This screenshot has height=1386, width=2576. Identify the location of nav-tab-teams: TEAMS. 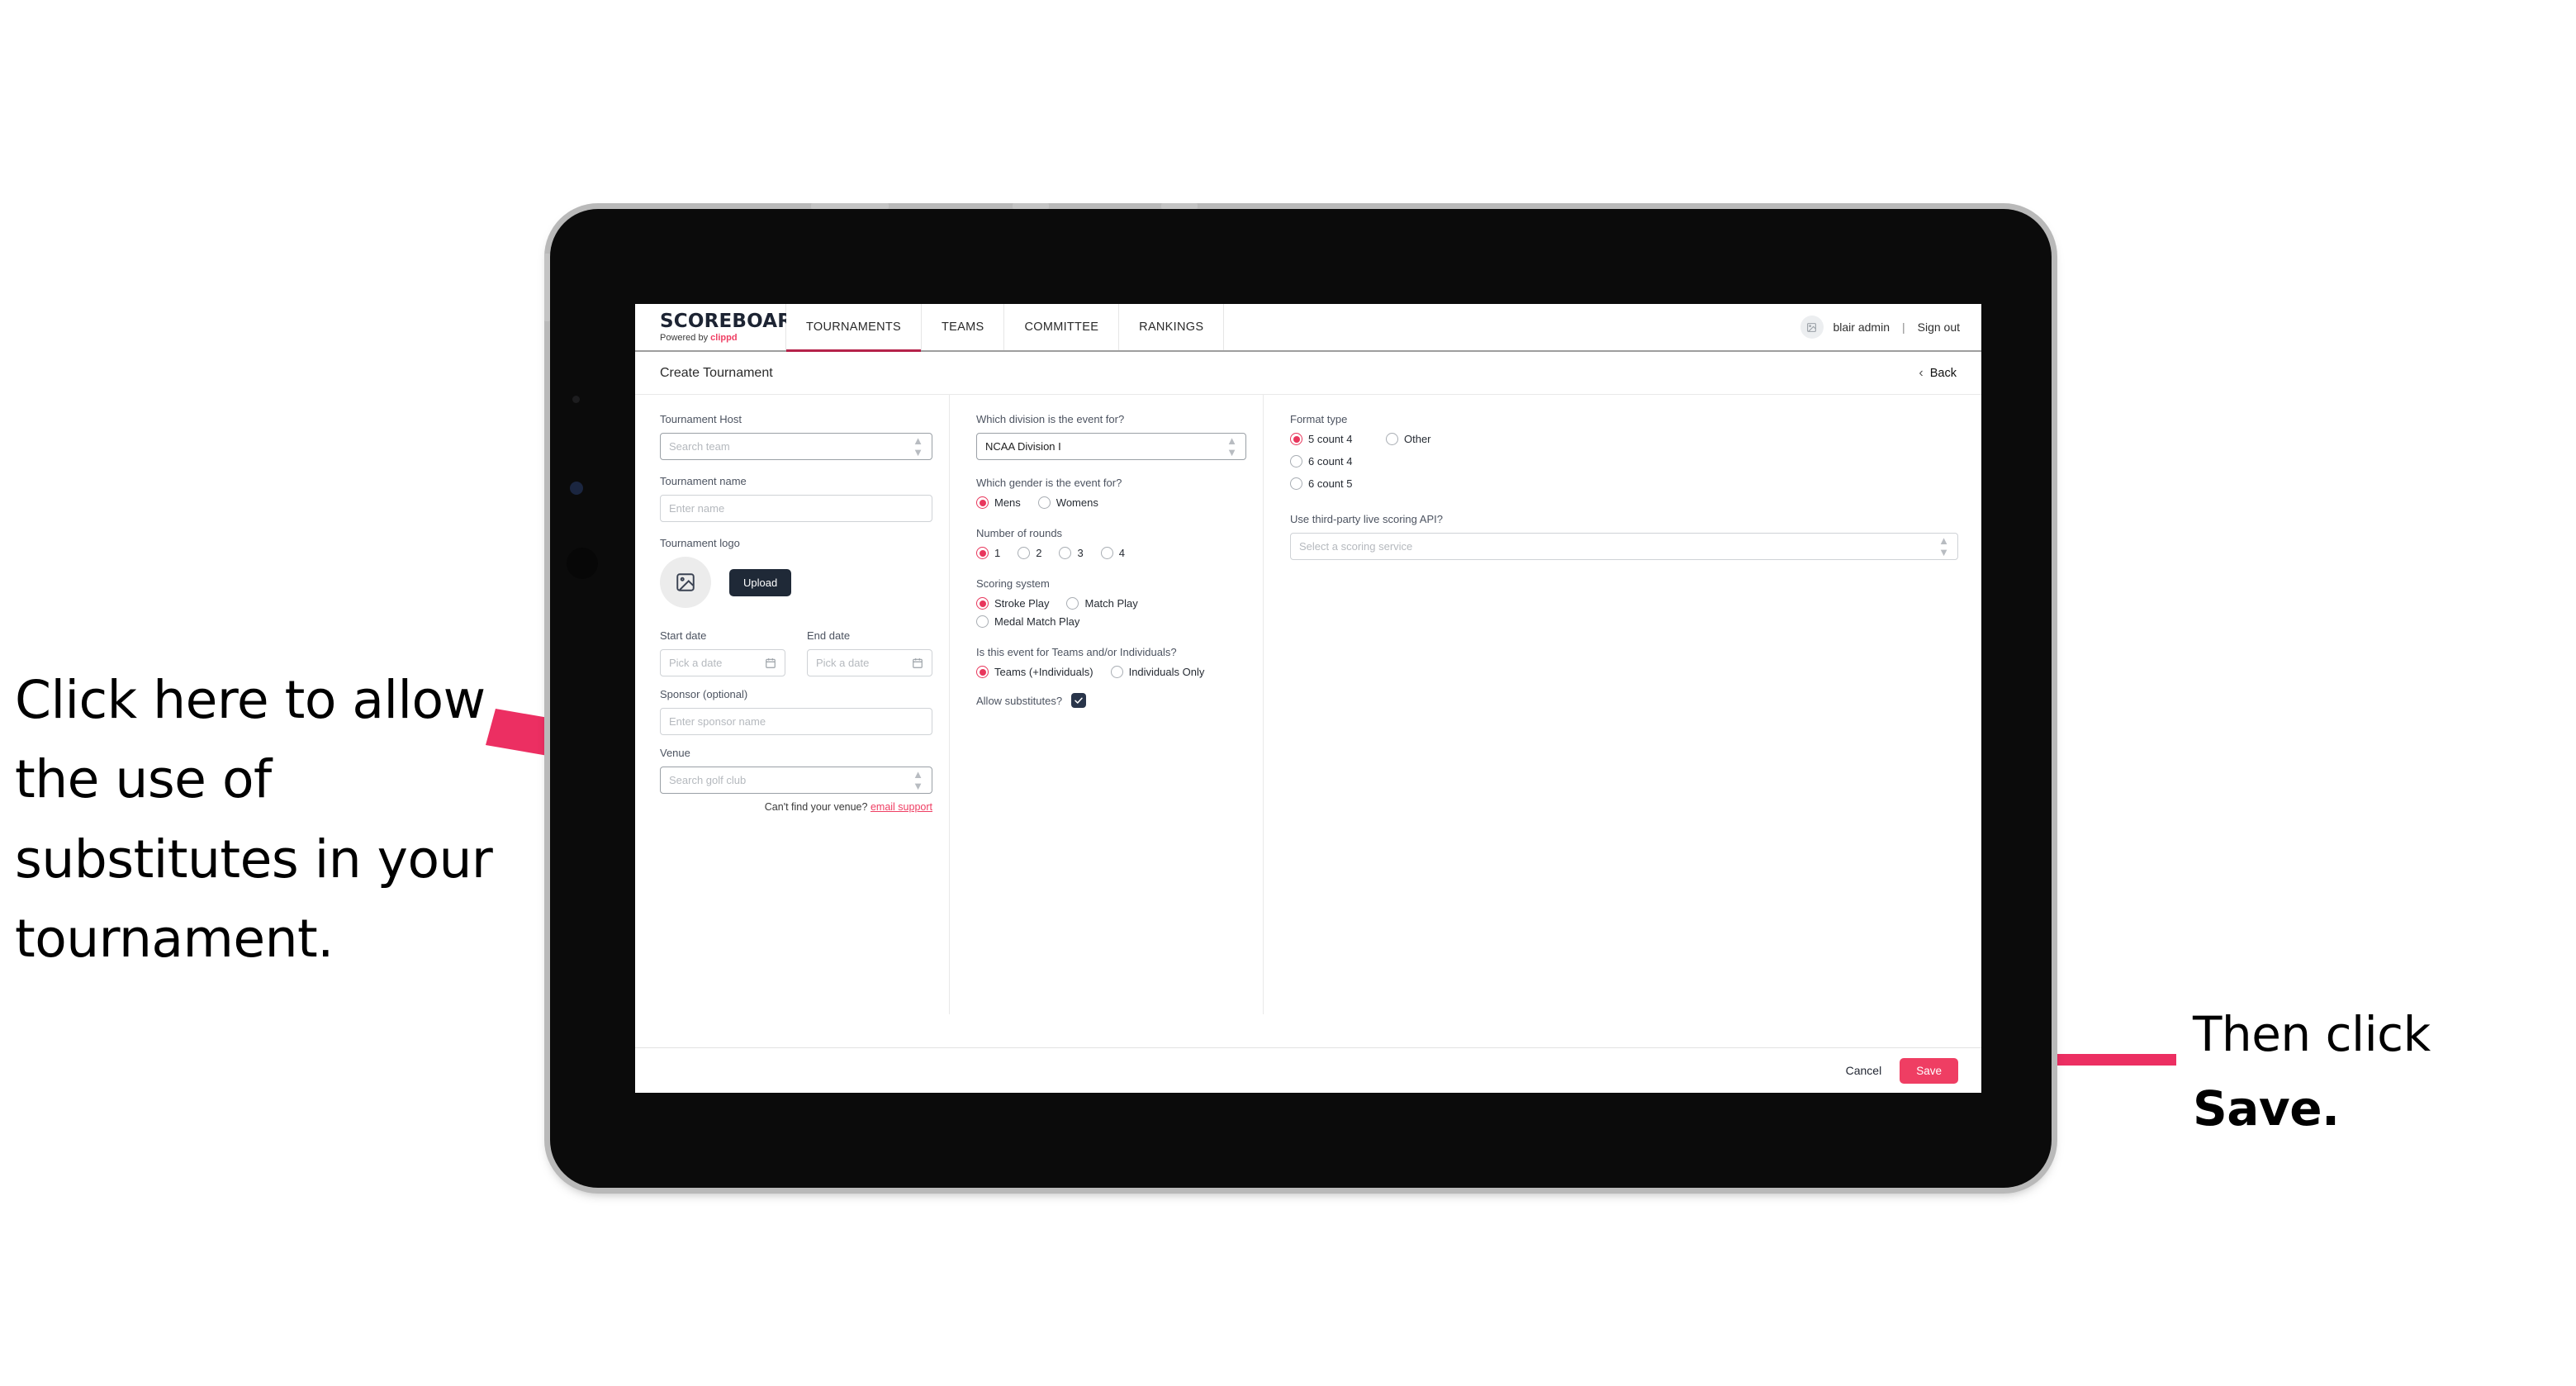
(963, 327).